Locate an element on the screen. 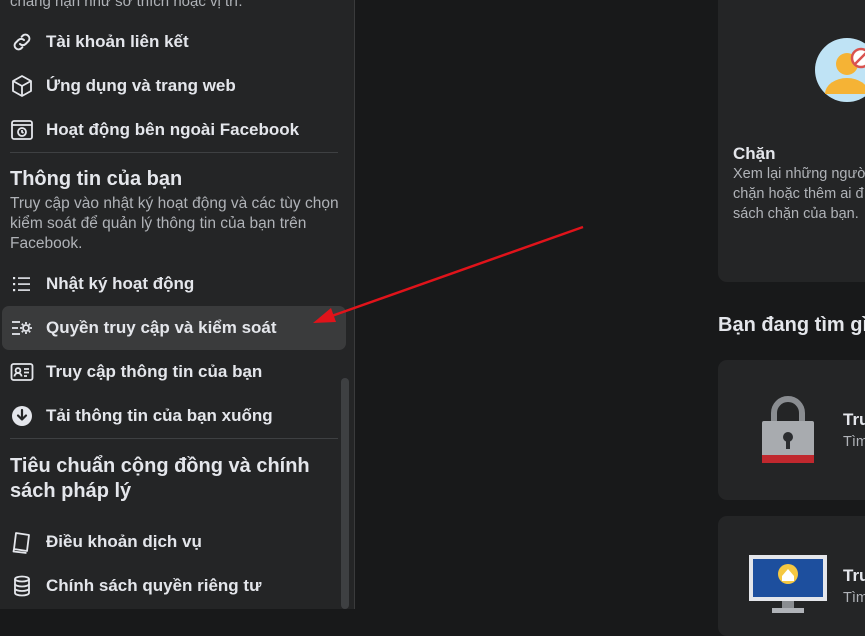 Image resolution: width=865 pixels, height=636 pixels. settings-list-icon is located at coordinates (22, 328).